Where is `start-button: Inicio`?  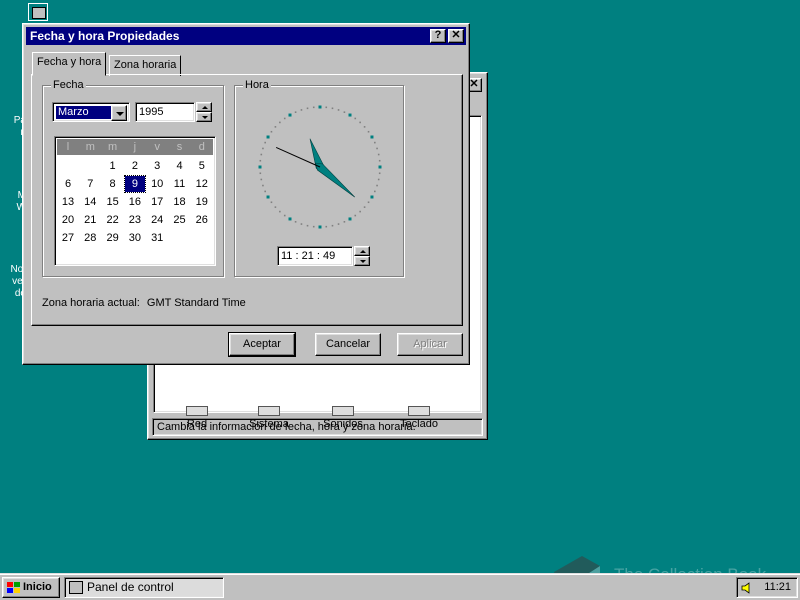
start-button: Inicio is located at coordinates (31, 587).